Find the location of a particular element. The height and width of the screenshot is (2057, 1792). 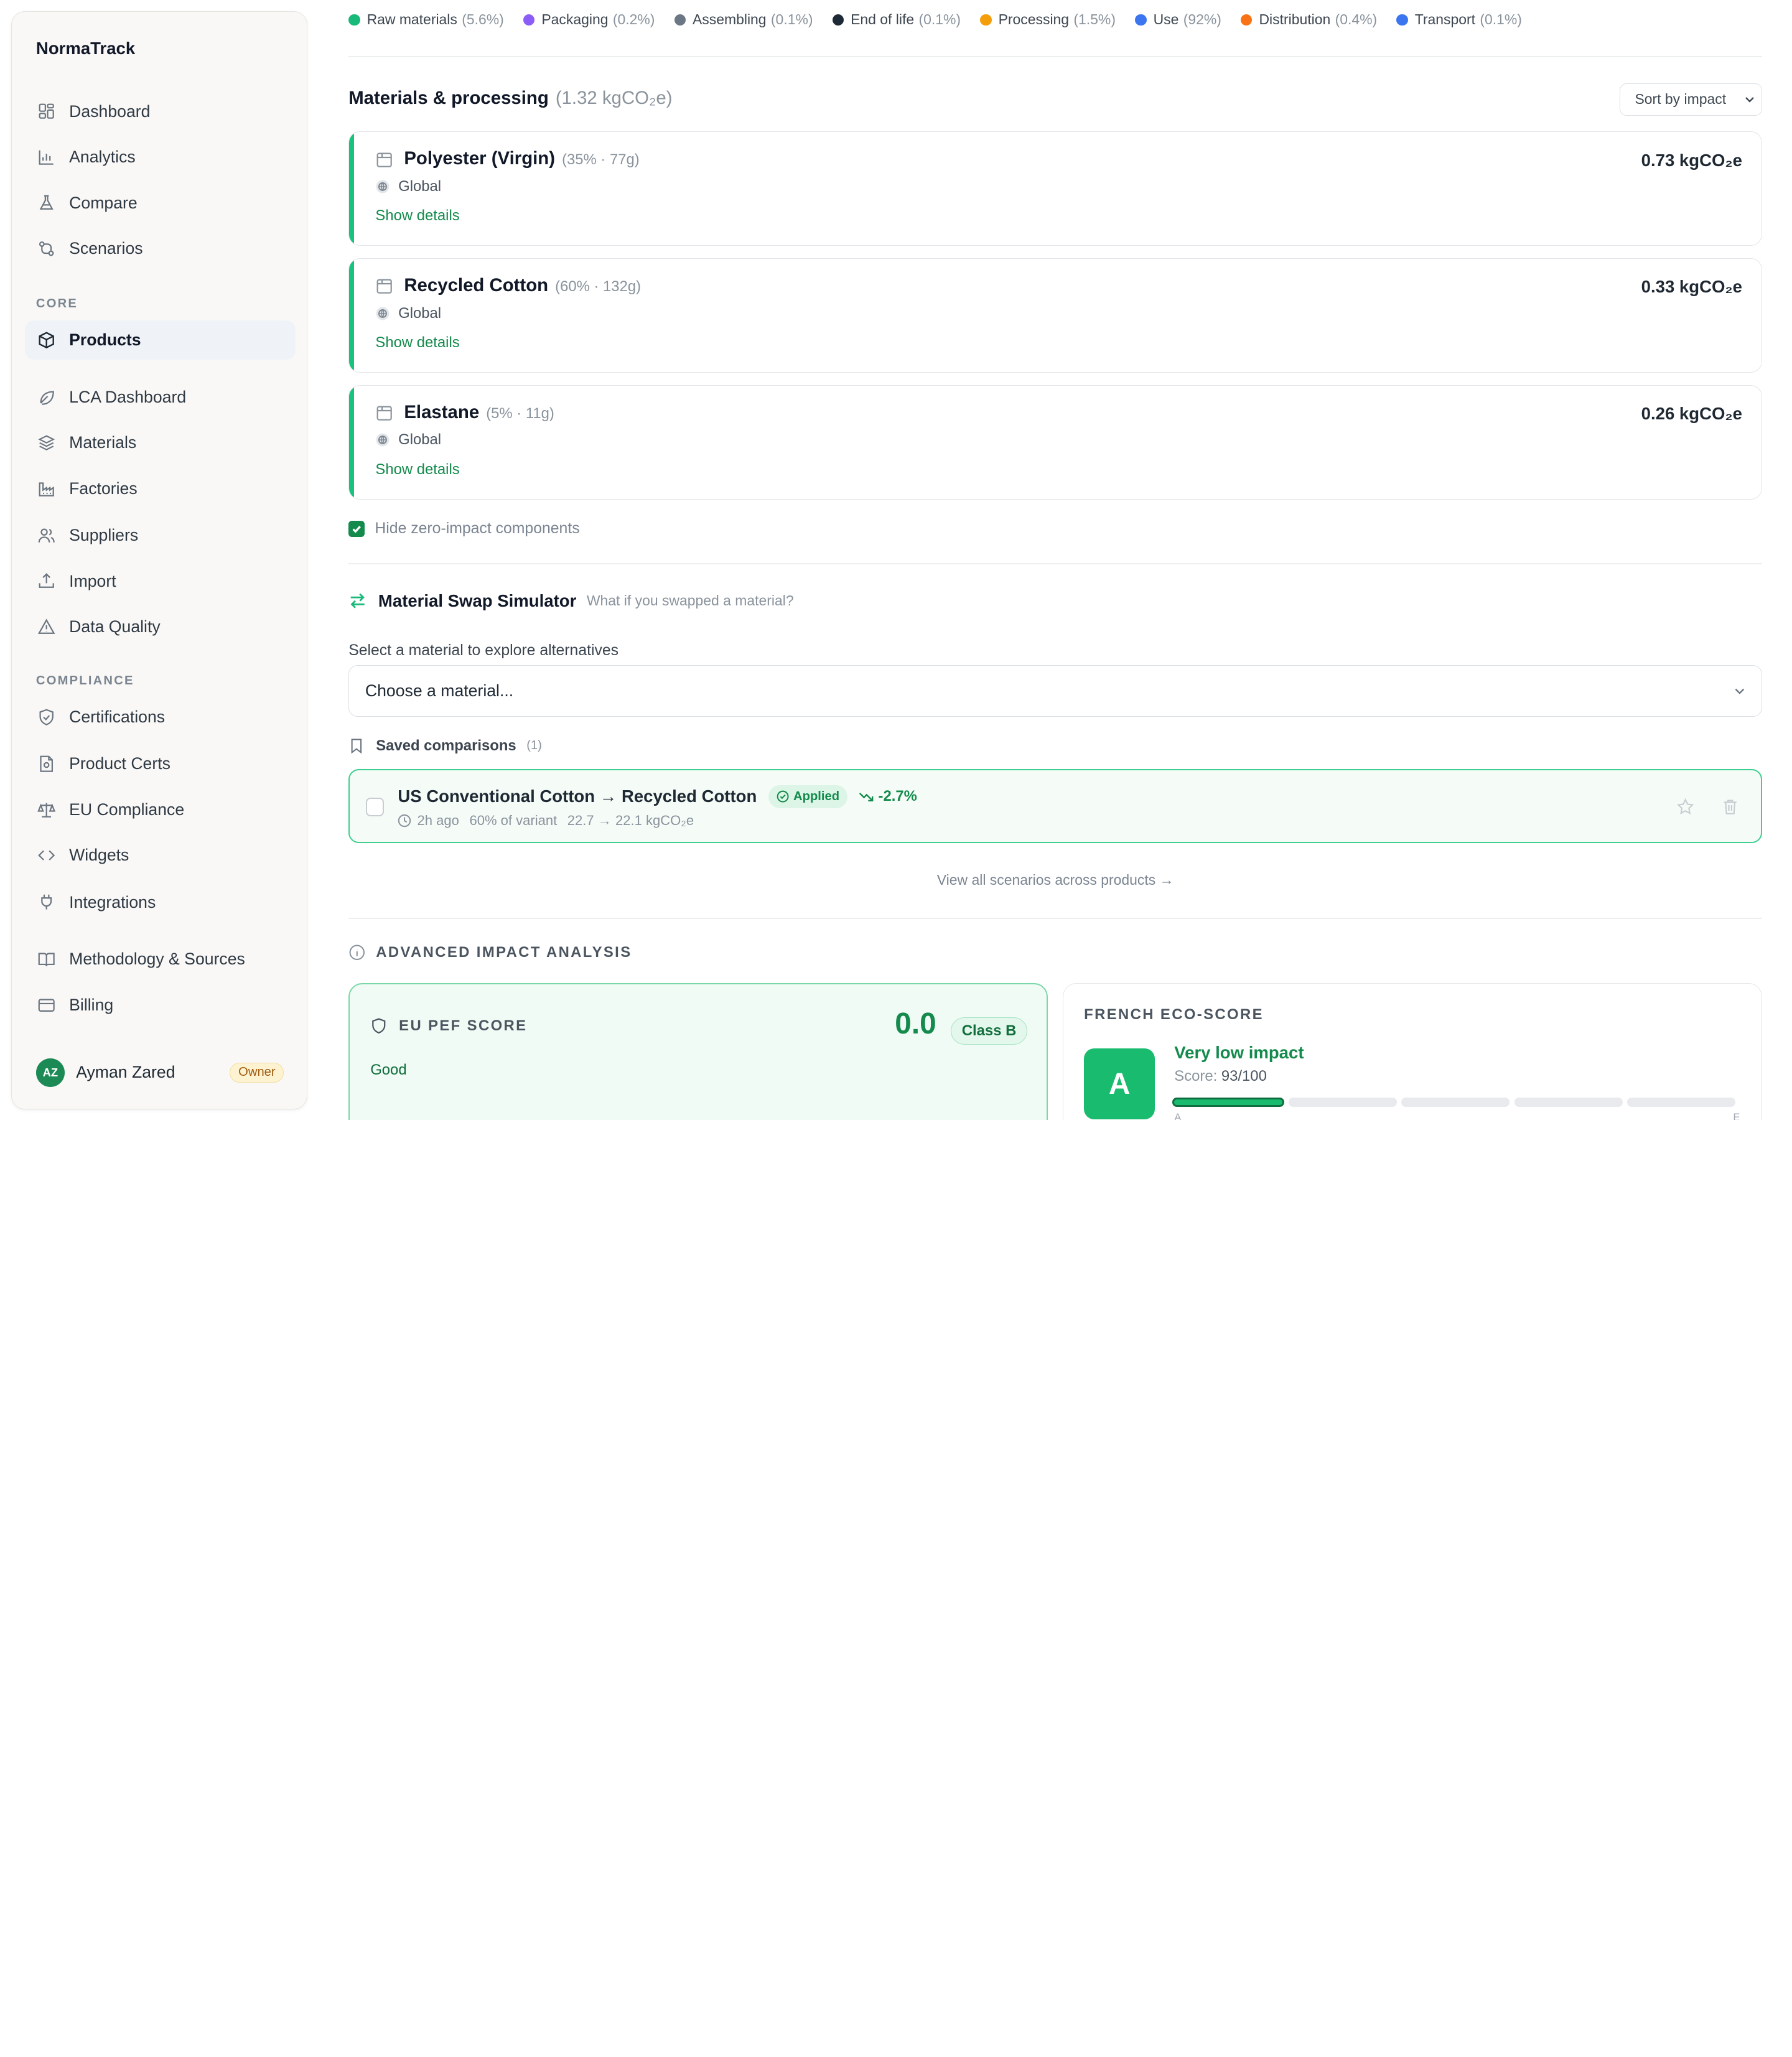

star-icon is located at coordinates (1685, 807).